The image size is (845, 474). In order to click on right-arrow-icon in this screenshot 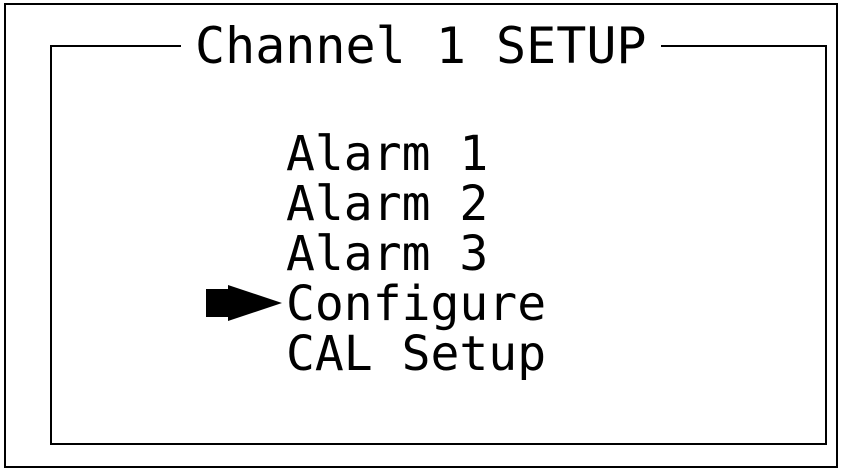, I will do `click(244, 303)`.